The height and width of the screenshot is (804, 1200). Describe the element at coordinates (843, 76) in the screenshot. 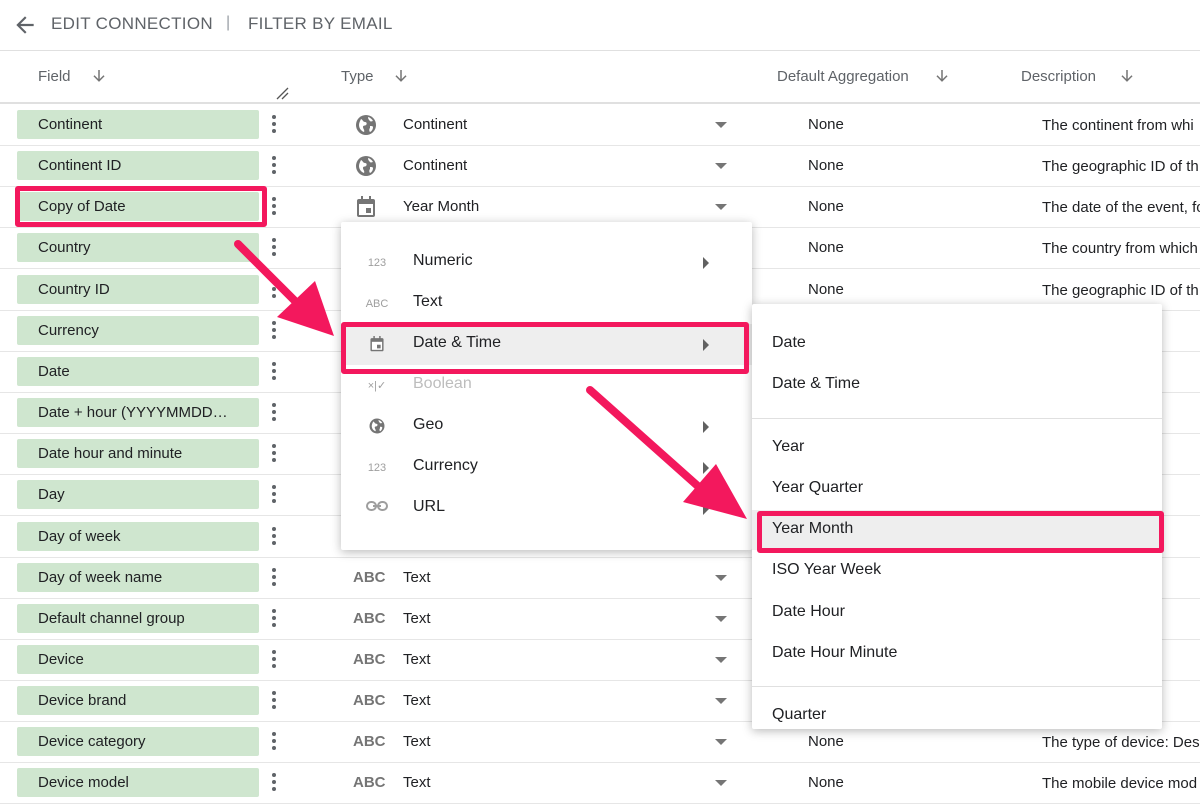

I see `column-default-aggregation: Default Aggregation` at that location.